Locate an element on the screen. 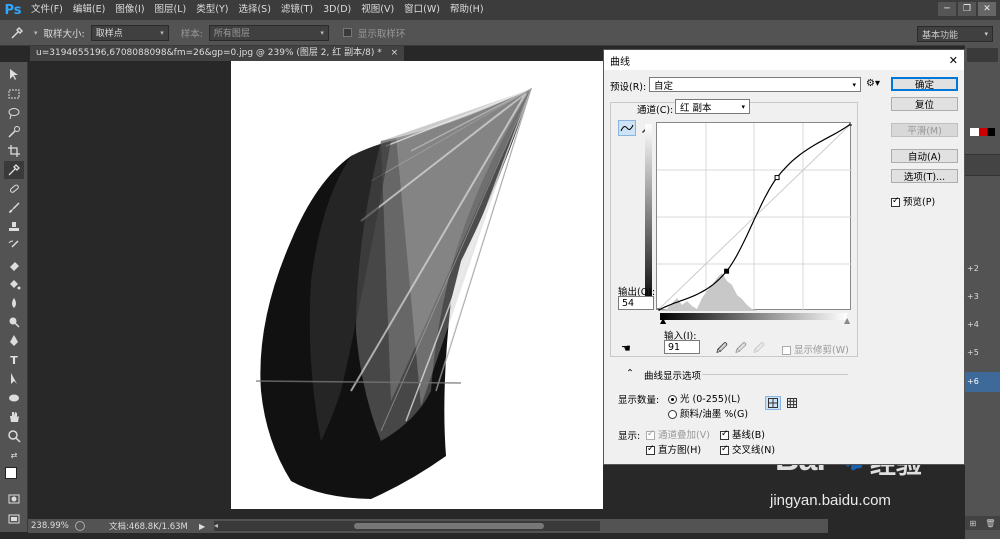  menu-edit: 编辑(E) is located at coordinates (89, 10).